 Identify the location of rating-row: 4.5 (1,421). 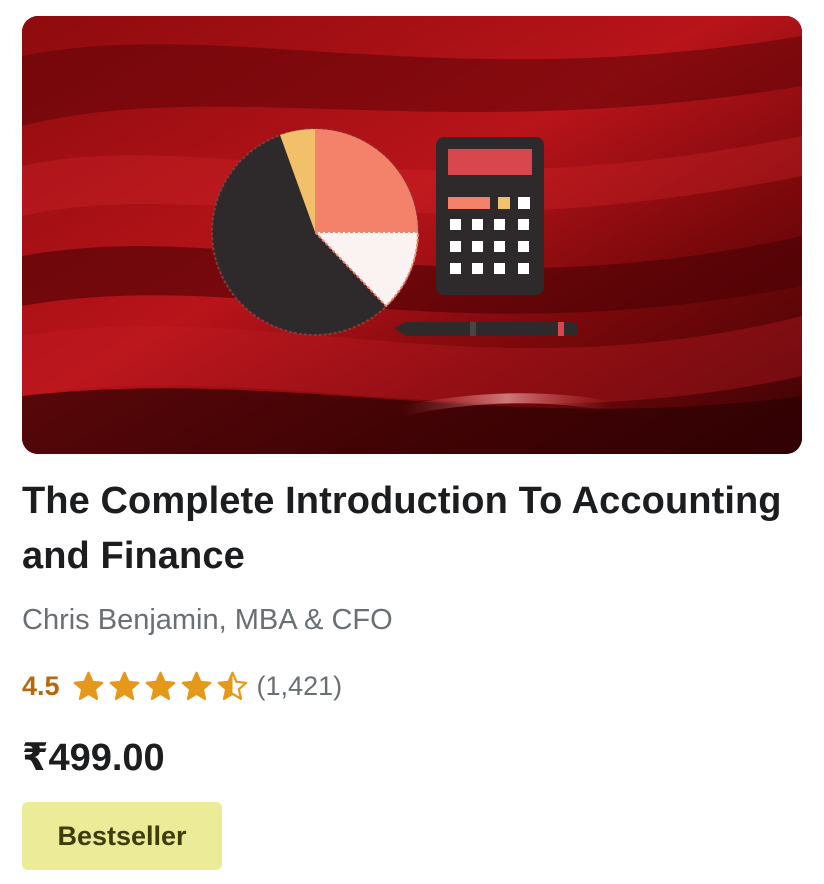
(182, 686).